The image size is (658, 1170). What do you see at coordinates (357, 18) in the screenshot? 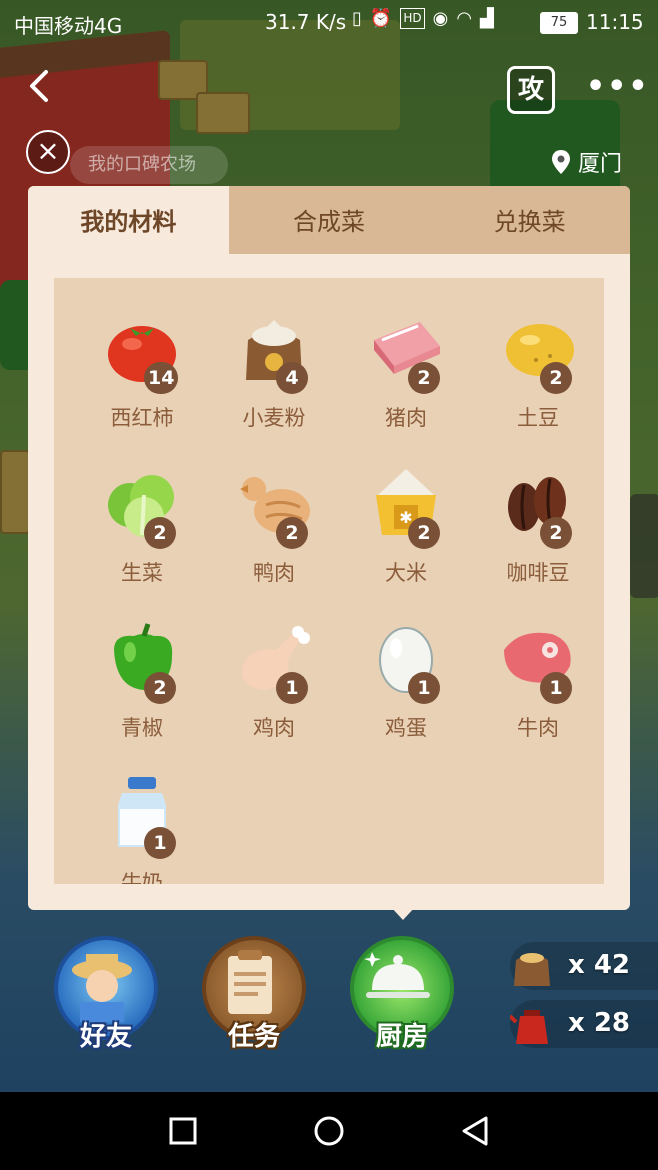
I see `vibrate-icon: ▯` at bounding box center [357, 18].